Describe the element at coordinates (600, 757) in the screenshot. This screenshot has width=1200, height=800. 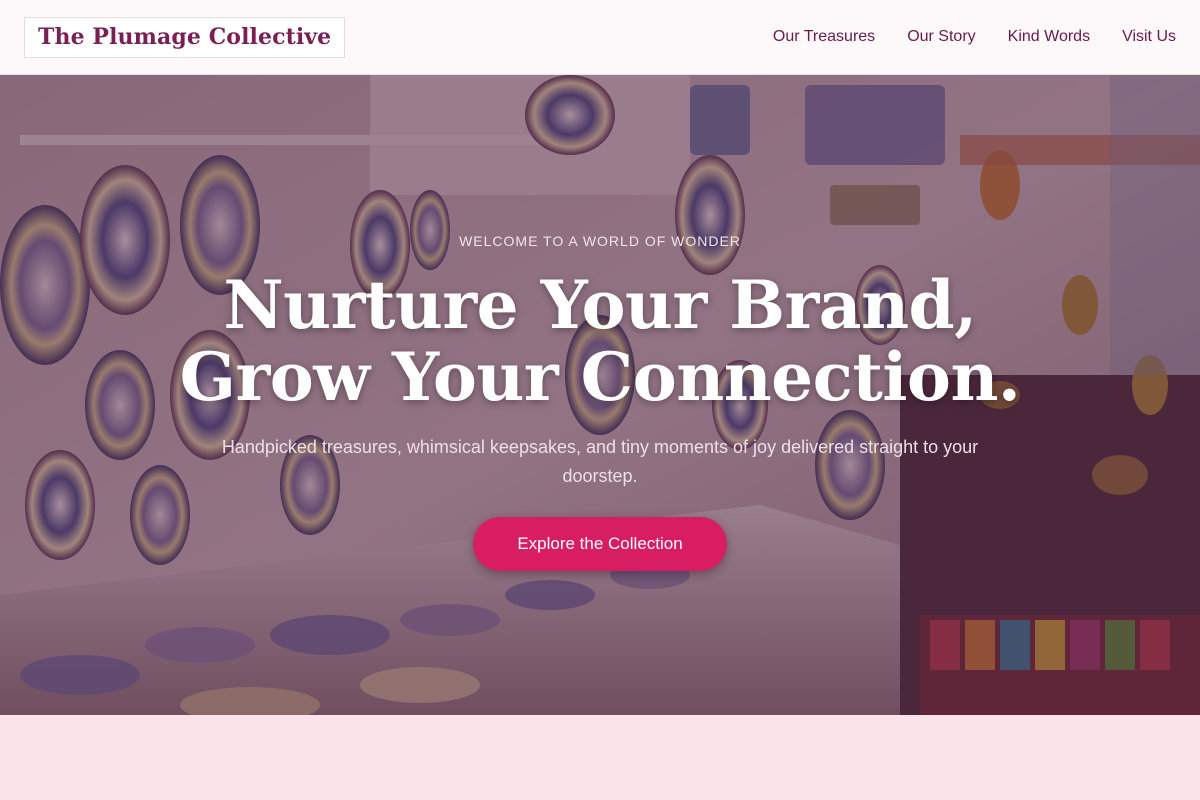
I see `next-section` at that location.